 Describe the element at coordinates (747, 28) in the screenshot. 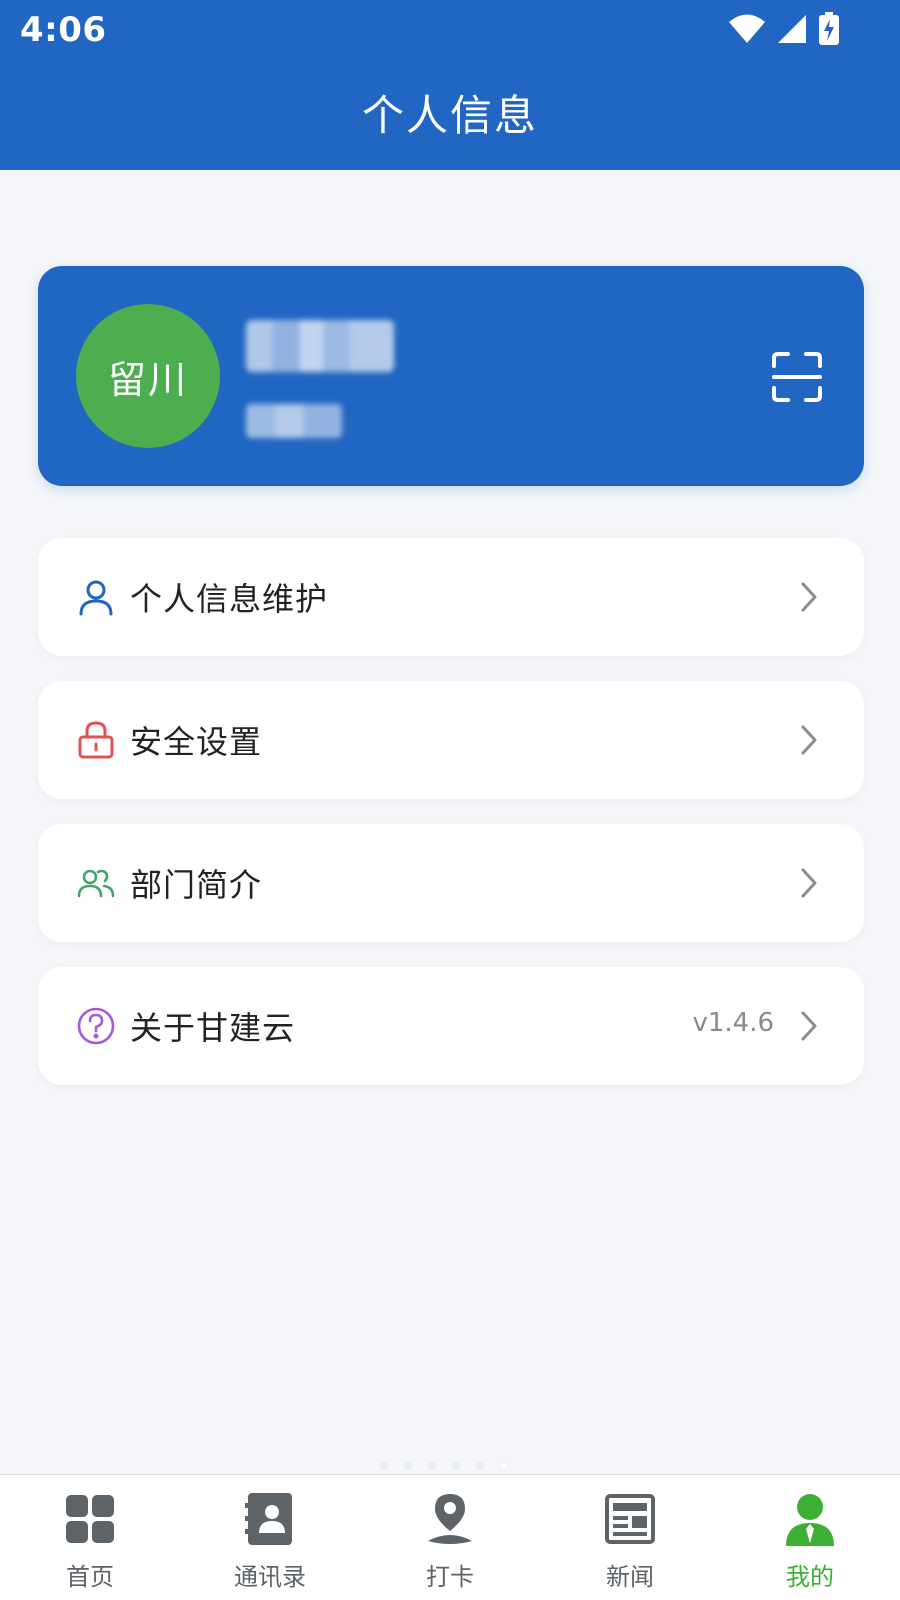

I see `wifi-icon` at that location.